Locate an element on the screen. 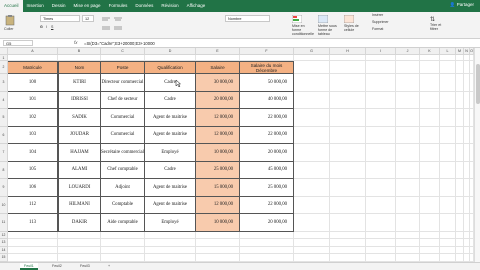 This screenshot has height=270, width=480. column-header: M is located at coordinates (460, 51).